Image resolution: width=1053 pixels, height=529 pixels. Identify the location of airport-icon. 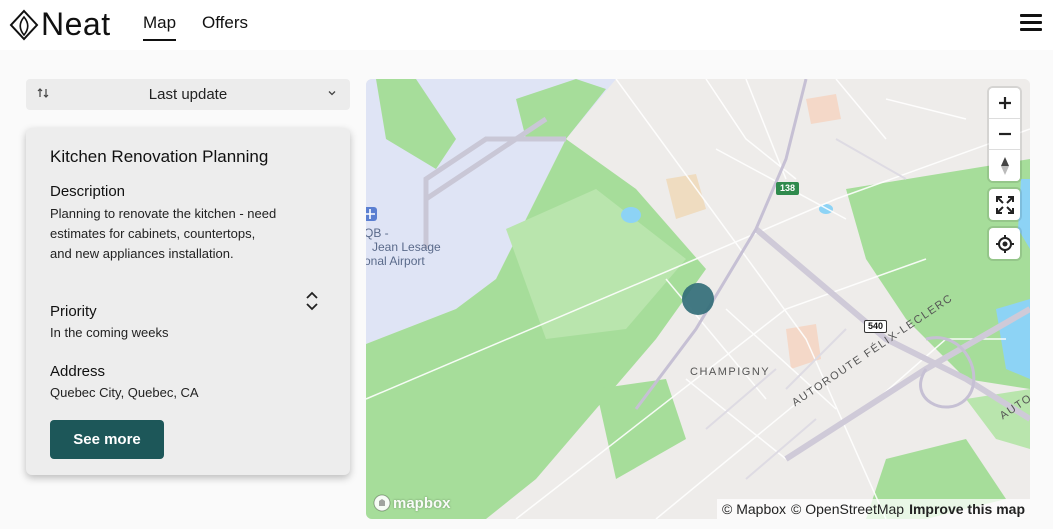
(371, 214).